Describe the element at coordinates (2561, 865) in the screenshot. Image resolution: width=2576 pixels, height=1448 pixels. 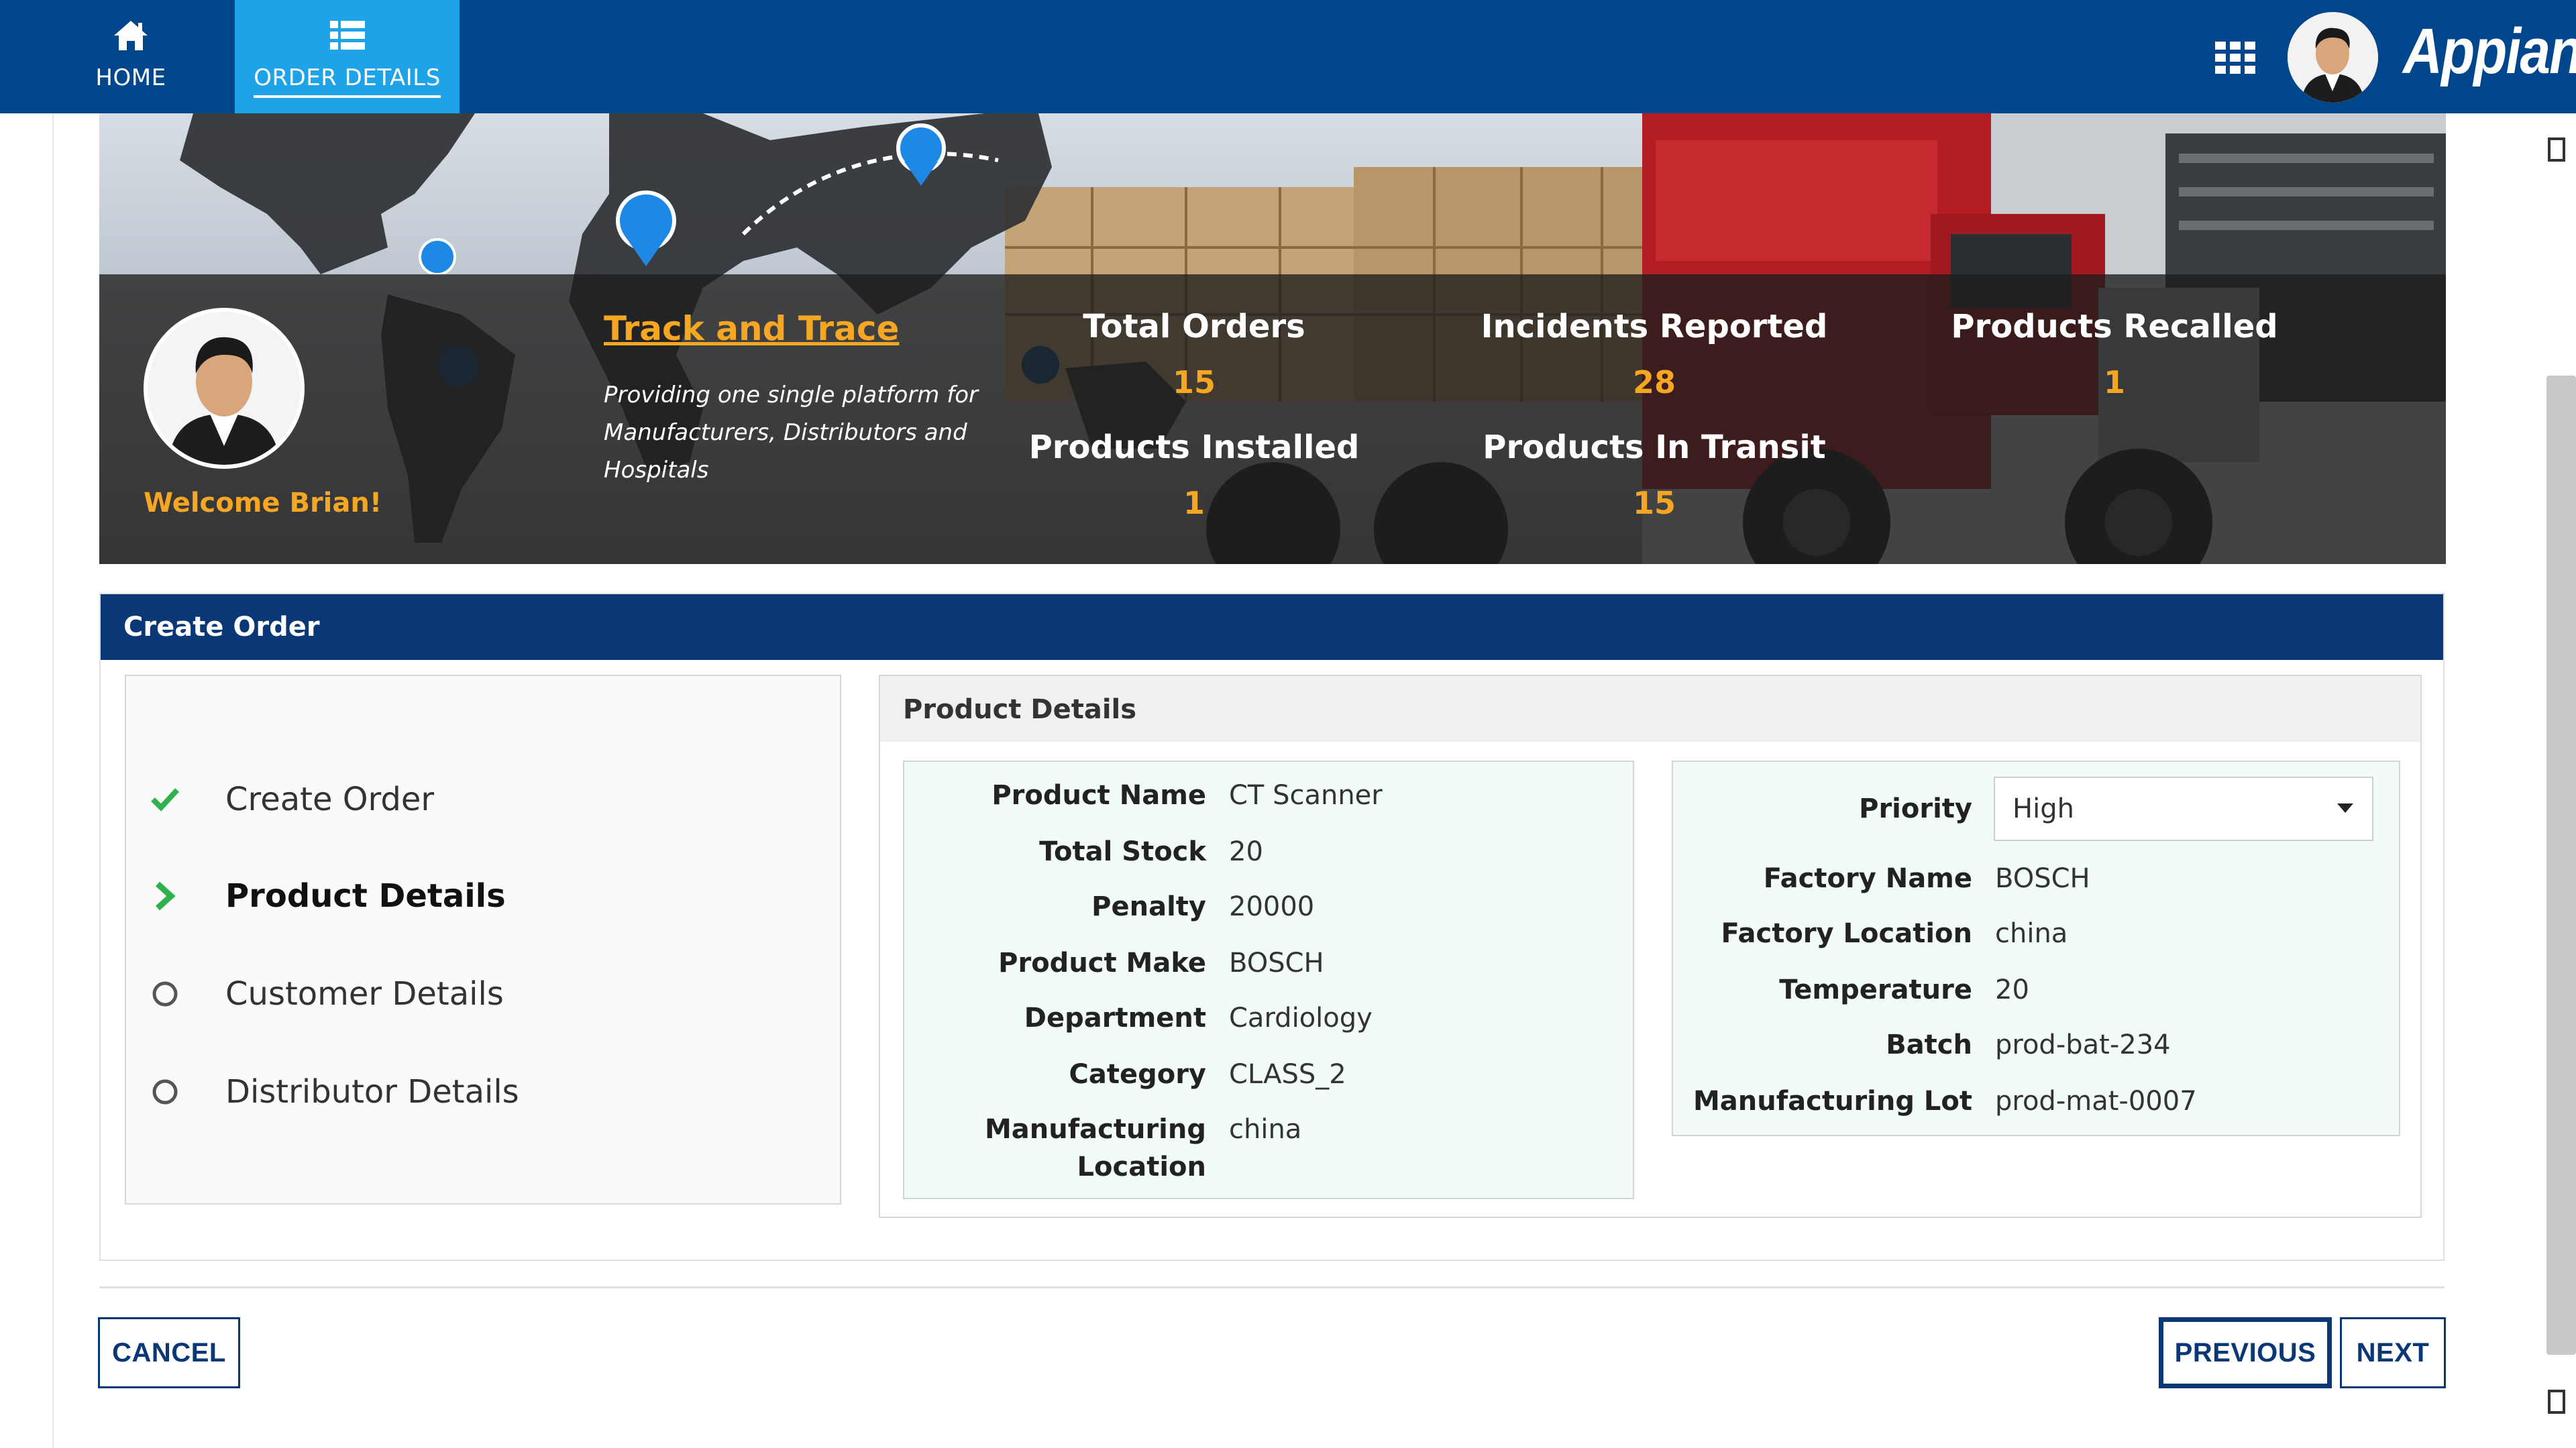
I see `scrollbar-thumb` at that location.